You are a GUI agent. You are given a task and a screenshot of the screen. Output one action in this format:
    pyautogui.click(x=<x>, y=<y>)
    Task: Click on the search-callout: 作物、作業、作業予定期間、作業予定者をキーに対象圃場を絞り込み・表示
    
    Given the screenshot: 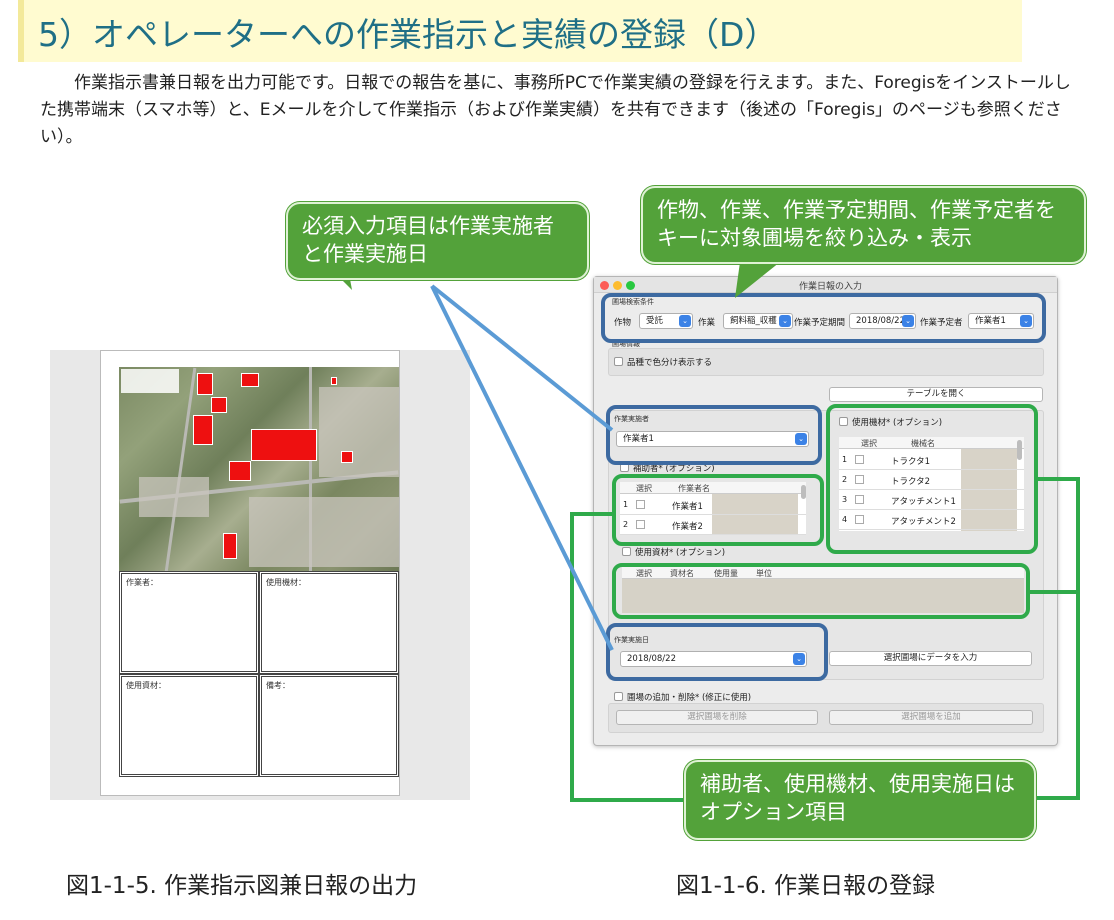 What is the action you would take?
    pyautogui.click(x=863, y=225)
    